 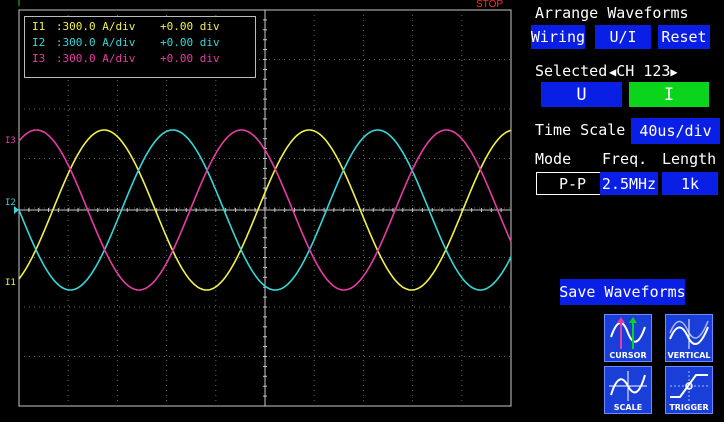 I want to click on next-channel-icon: ▶, so click(x=673, y=72).